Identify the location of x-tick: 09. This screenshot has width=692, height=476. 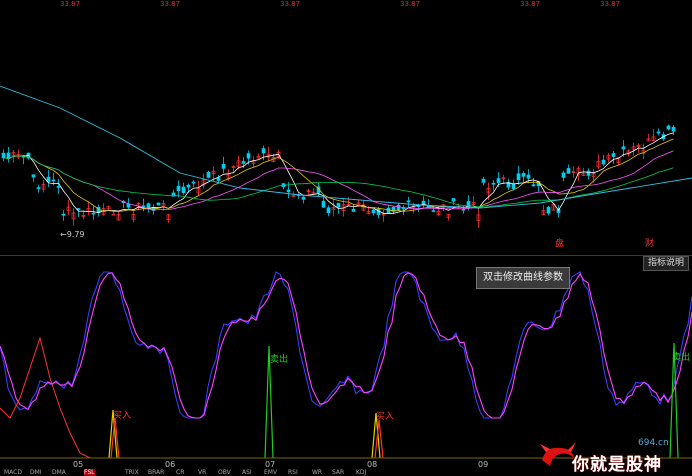
(483, 464).